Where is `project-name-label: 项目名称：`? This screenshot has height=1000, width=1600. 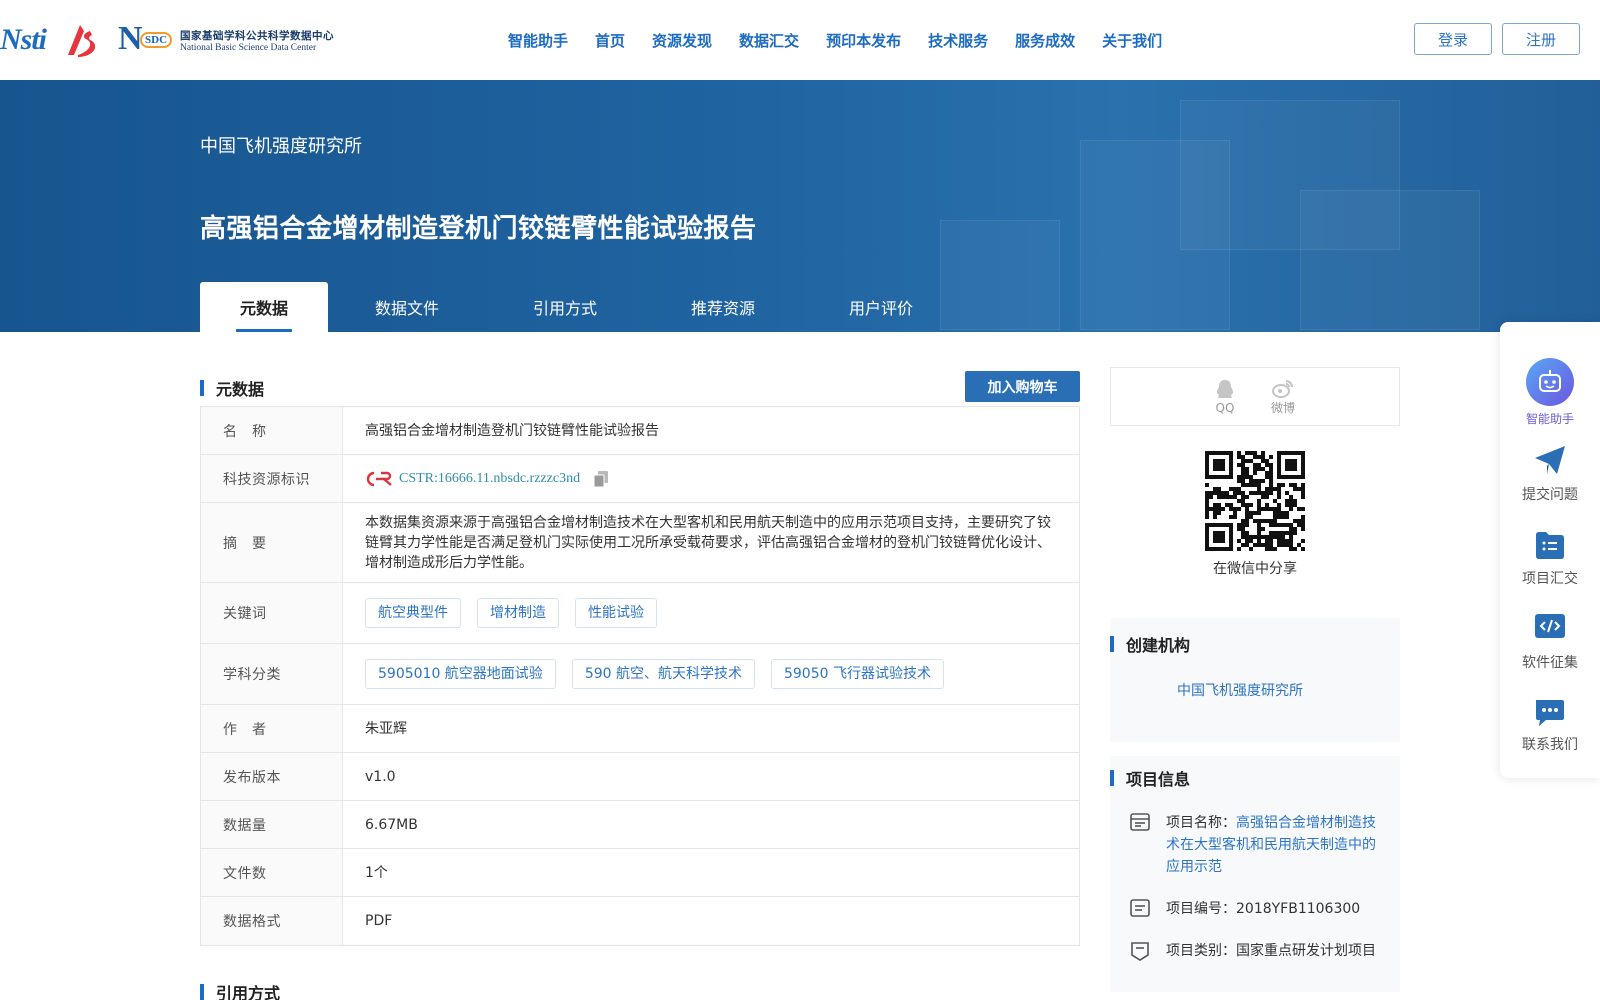 project-name-label: 项目名称： is located at coordinates (1201, 823).